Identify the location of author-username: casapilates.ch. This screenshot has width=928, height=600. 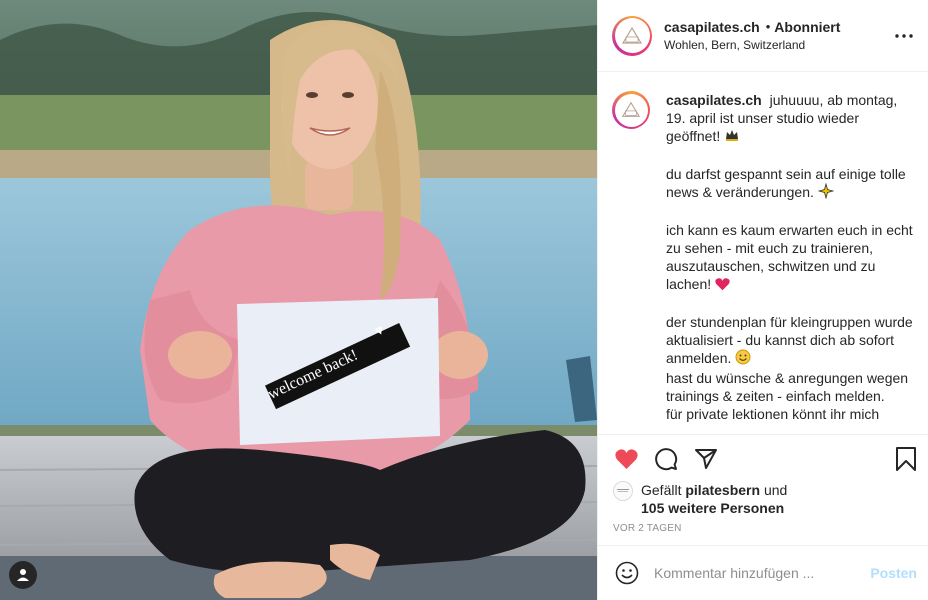
(712, 27).